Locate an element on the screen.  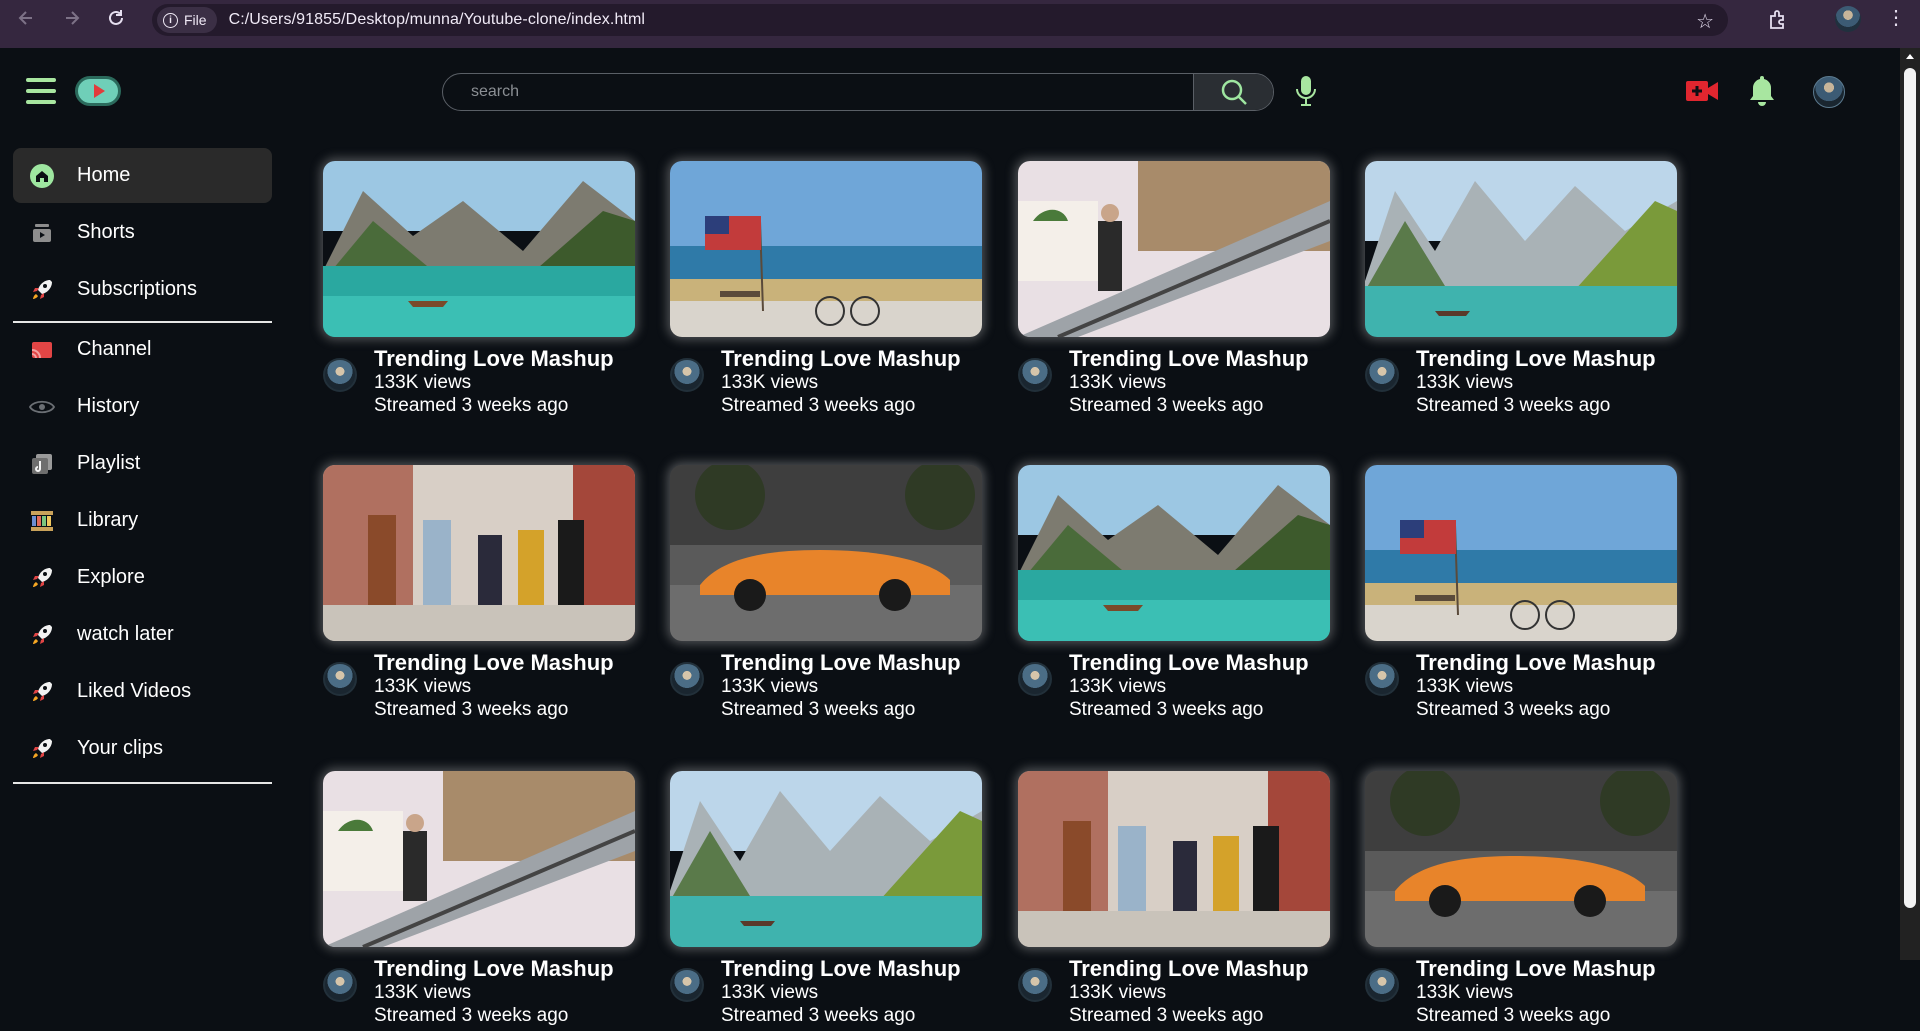
site-info-chip: i File is located at coordinates (187, 20).